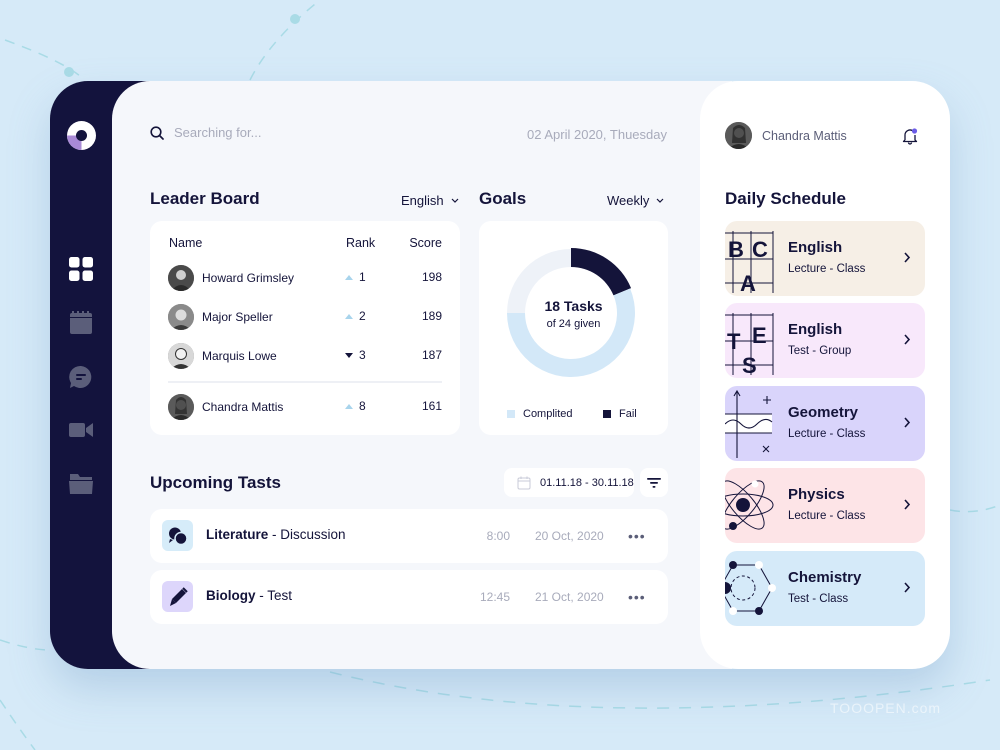 The height and width of the screenshot is (750, 1000). What do you see at coordinates (587, 482) in the screenshot?
I see `date-range-value: 01.11.18 - 30.11.18` at bounding box center [587, 482].